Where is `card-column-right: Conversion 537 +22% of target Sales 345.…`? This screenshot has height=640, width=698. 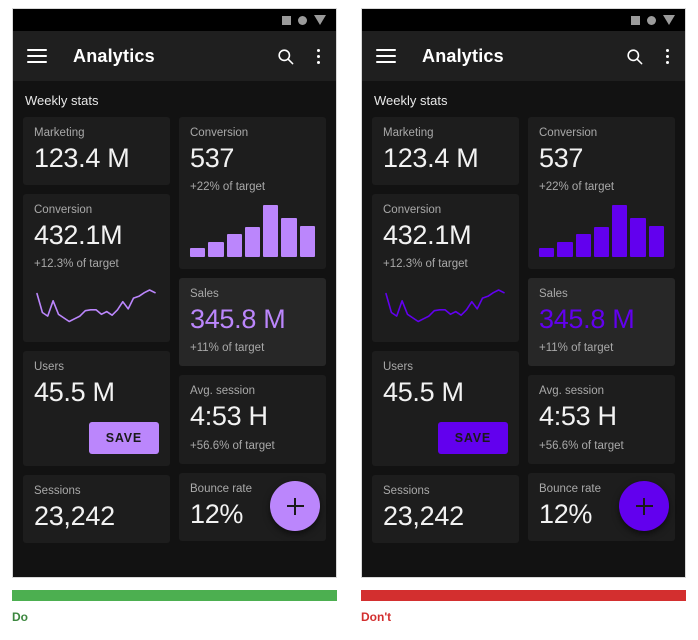 card-column-right: Conversion 537 +22% of target Sales 345.… is located at coordinates (252, 330).